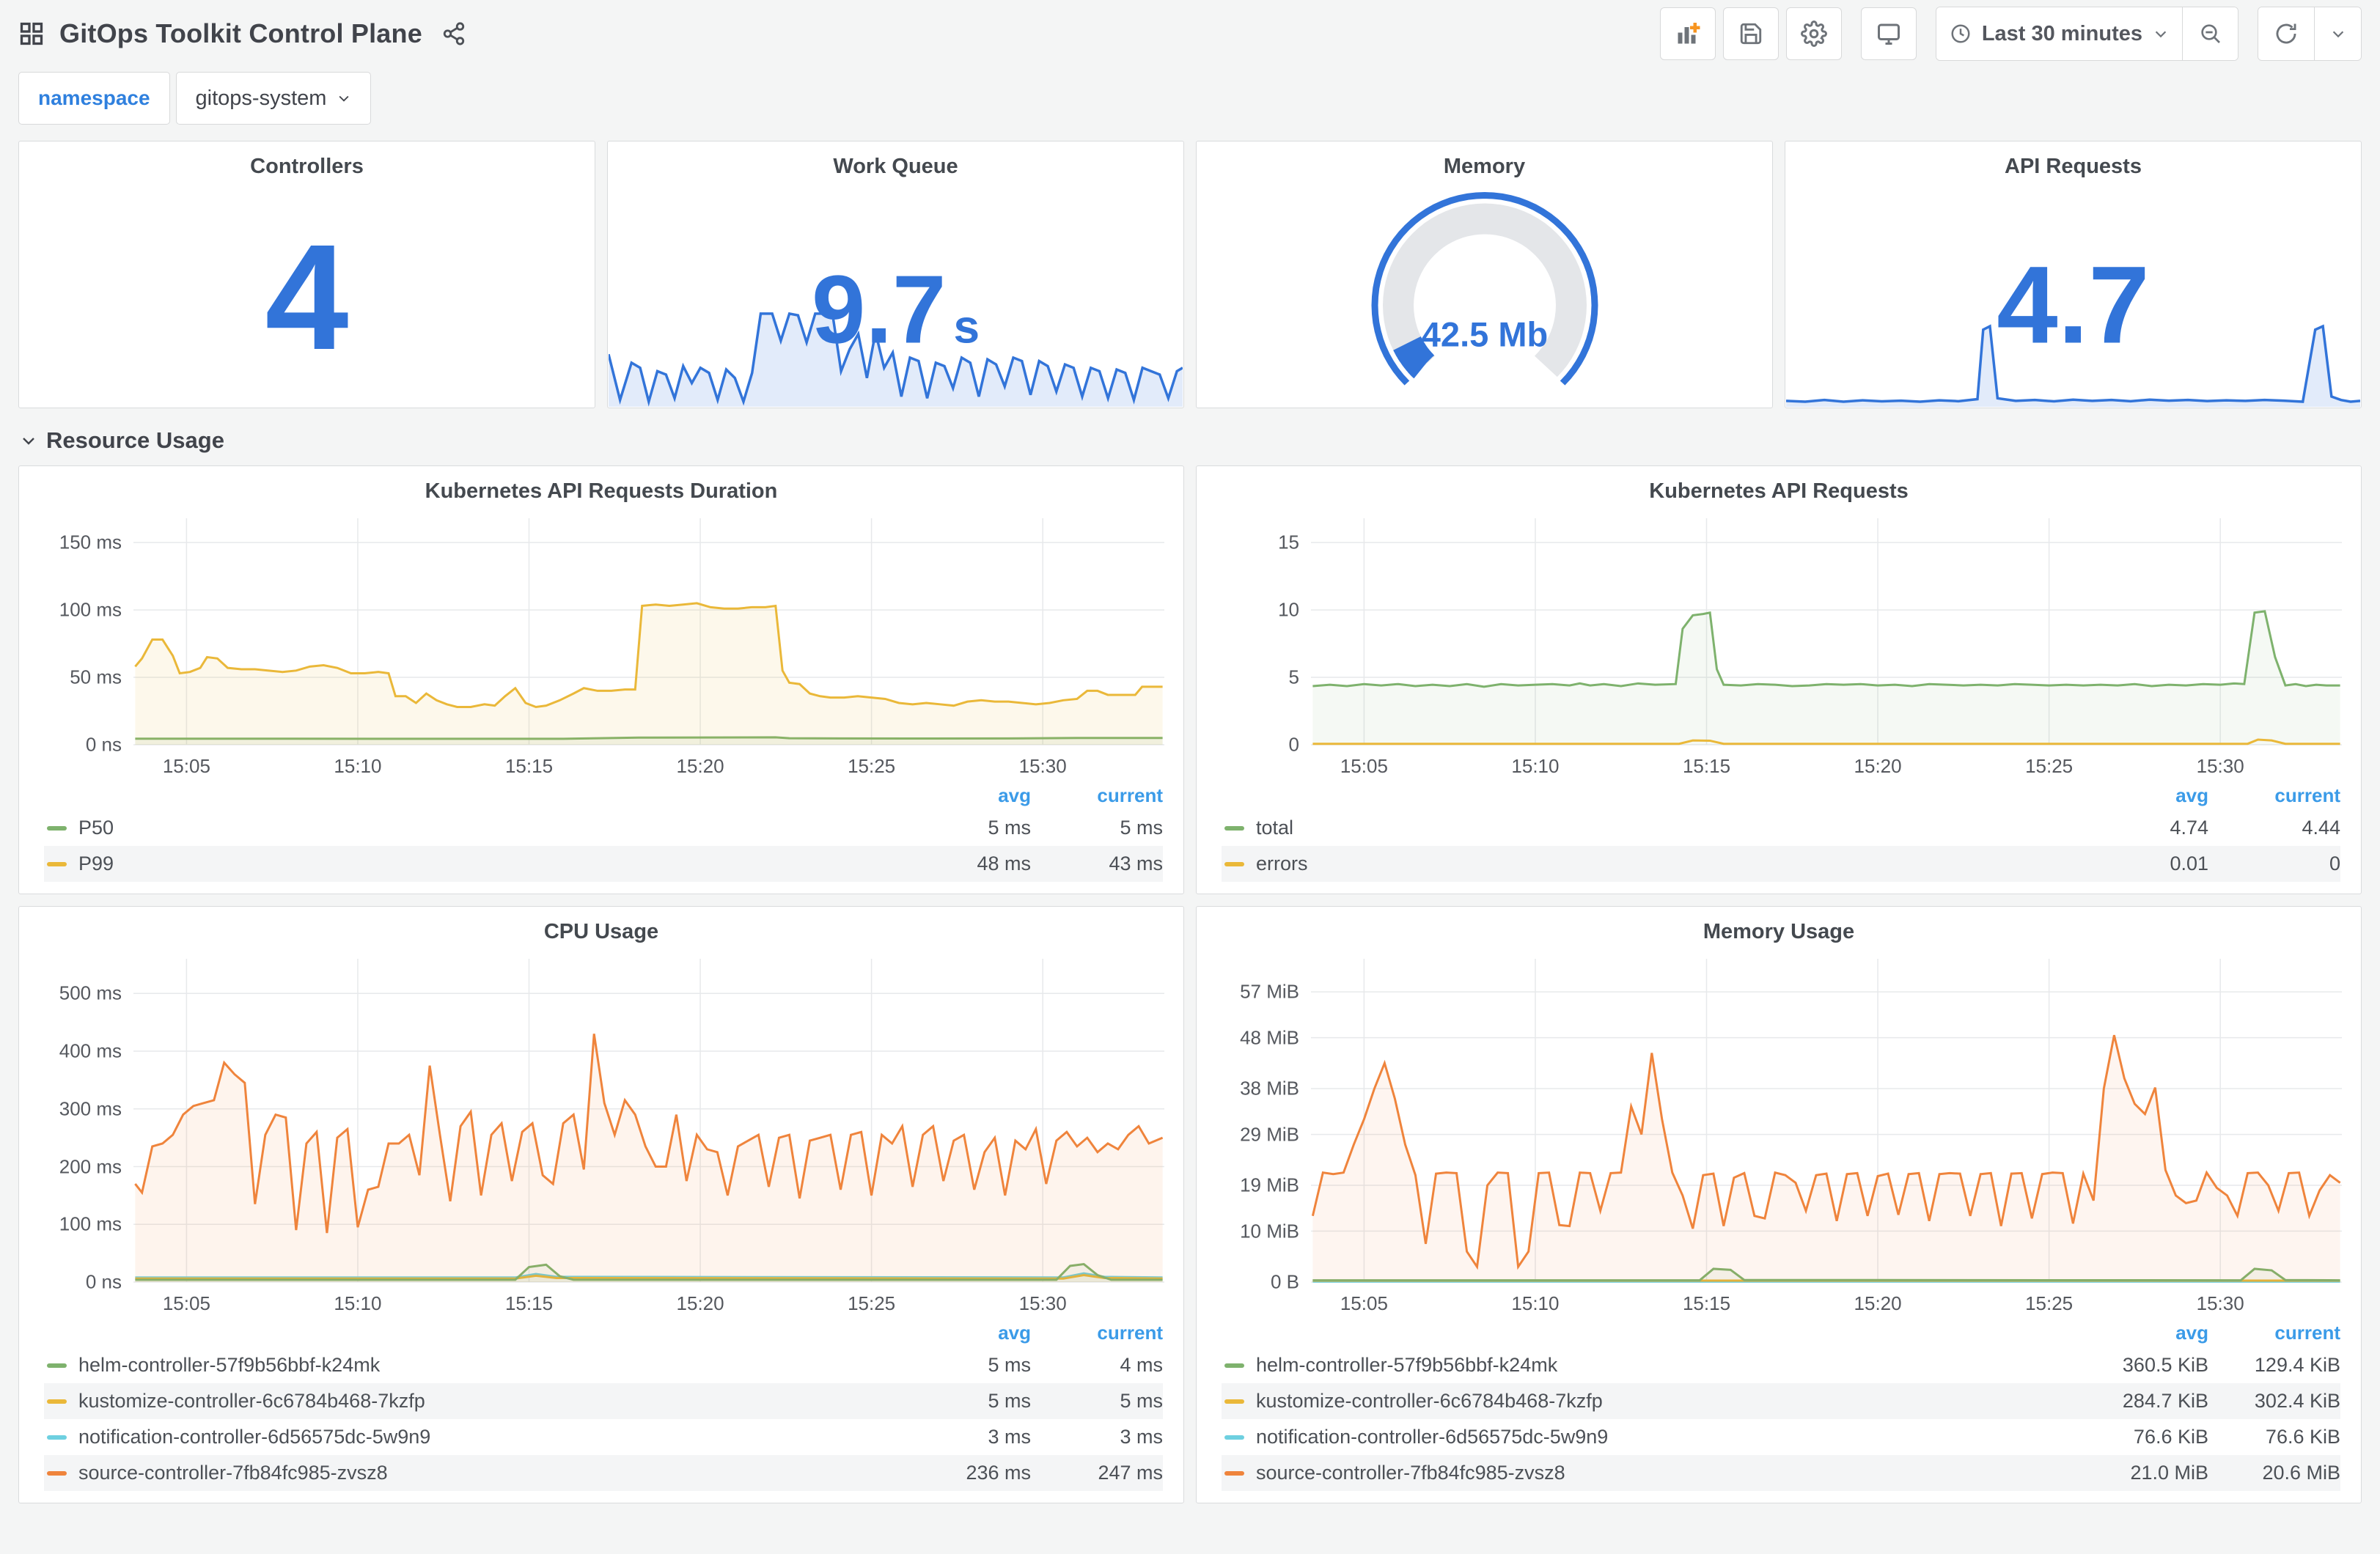 This screenshot has height=1554, width=2380. Describe the element at coordinates (307, 160) in the screenshot. I see `panel-title: Controllers` at that location.